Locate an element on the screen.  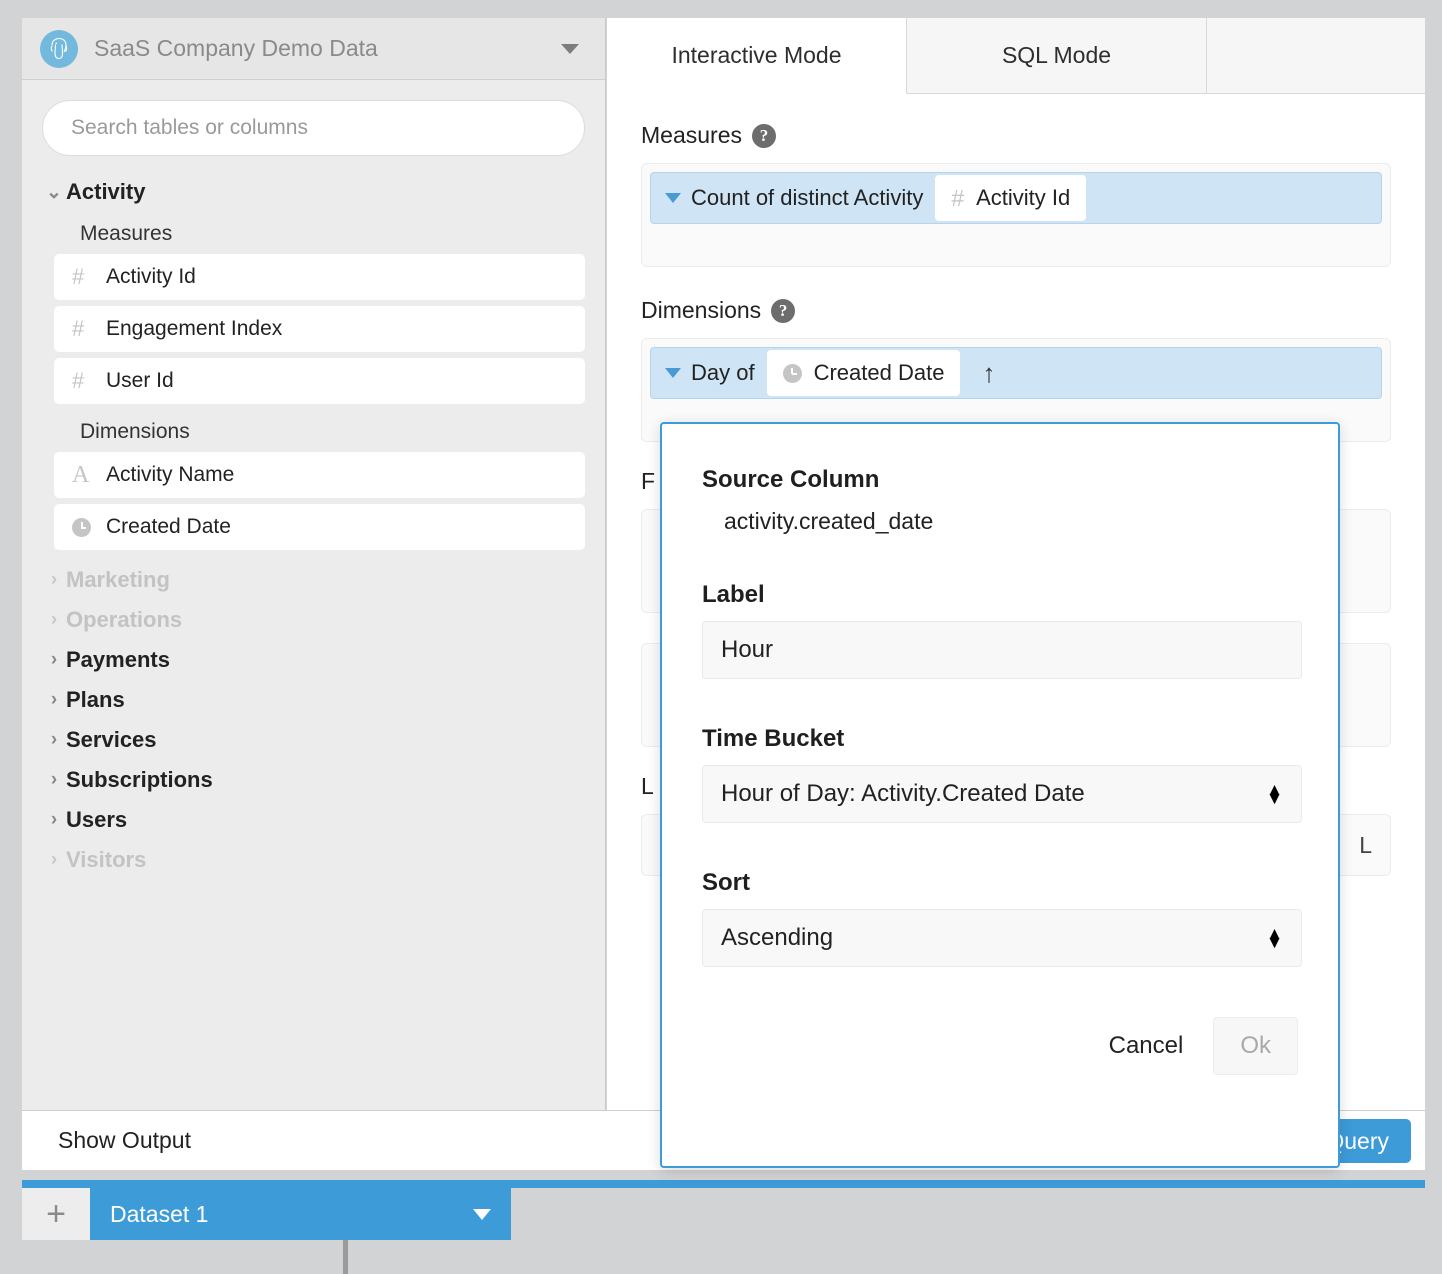
tree-node-operations: › Operations is located at coordinates (313, 620).